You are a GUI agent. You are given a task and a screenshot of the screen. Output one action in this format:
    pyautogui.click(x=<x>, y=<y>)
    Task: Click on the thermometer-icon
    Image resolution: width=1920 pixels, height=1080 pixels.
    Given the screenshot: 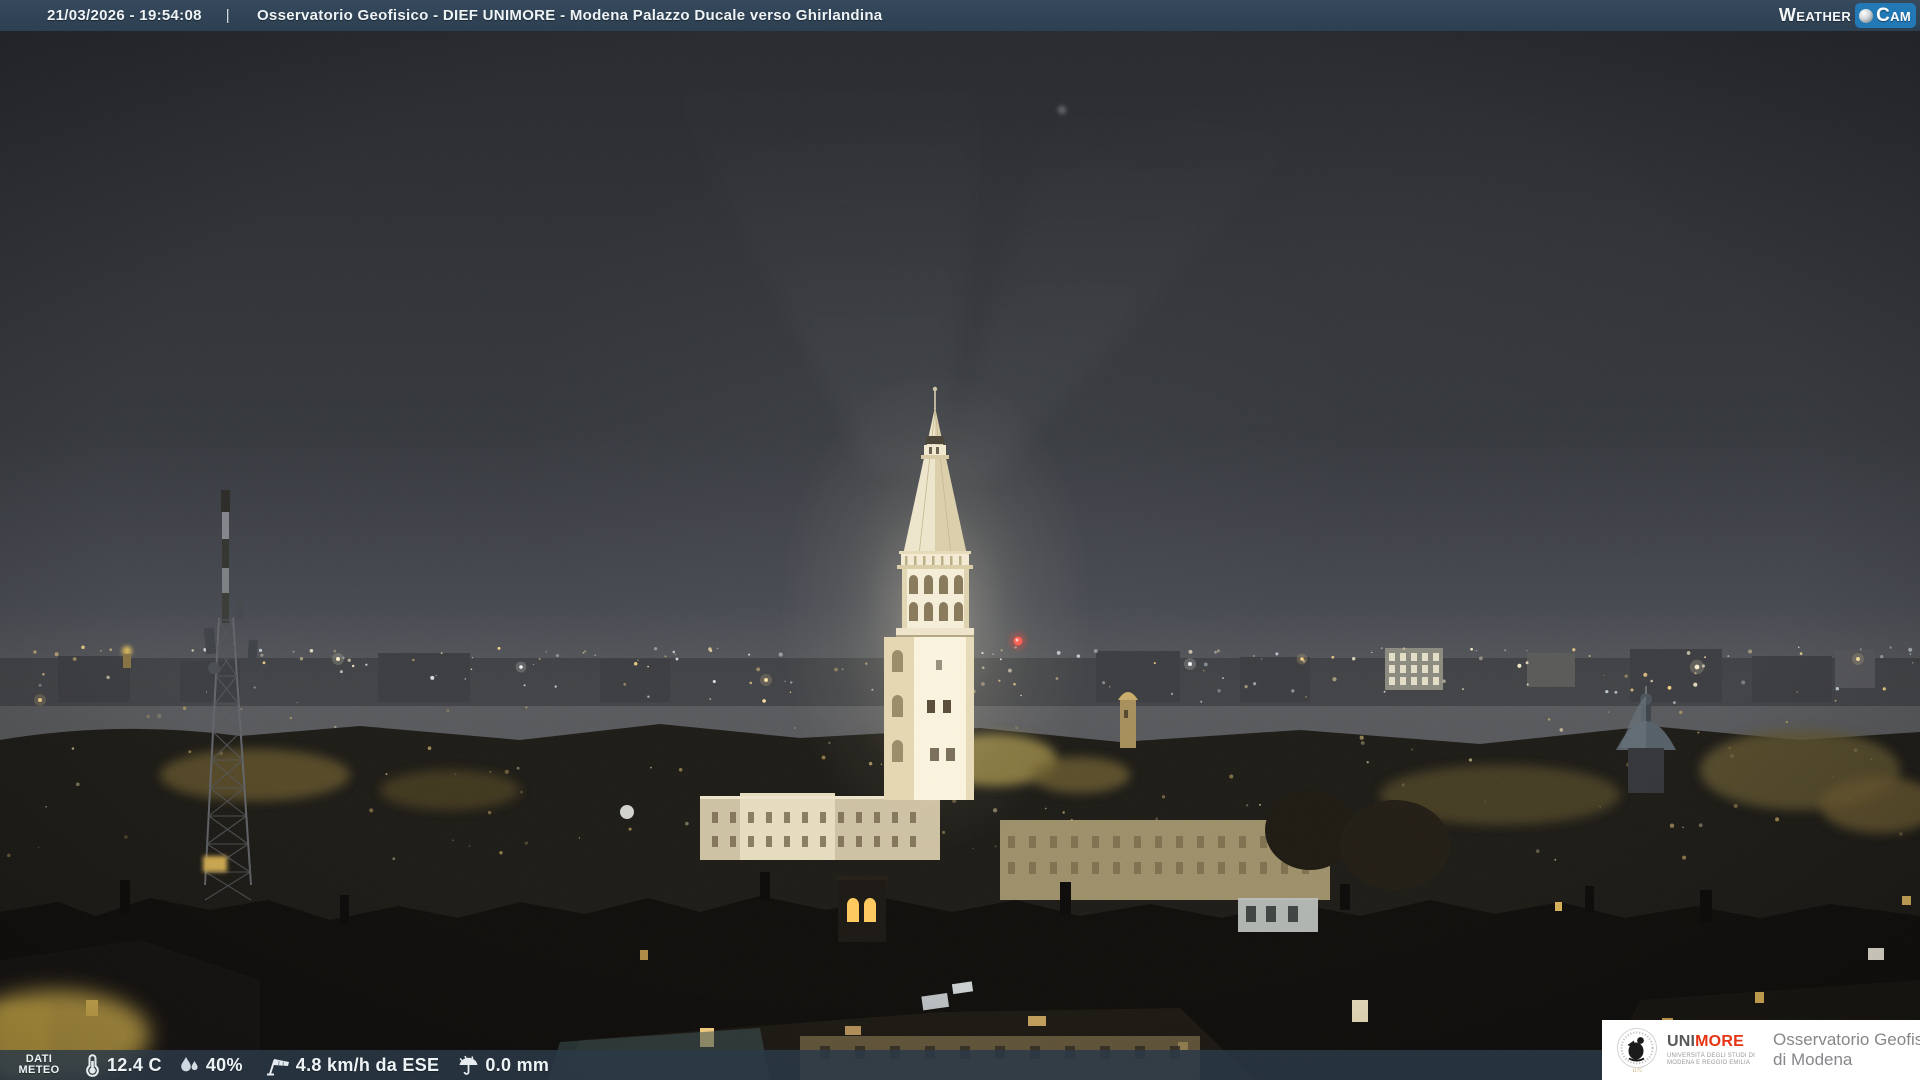 What is the action you would take?
    pyautogui.click(x=92, y=1065)
    